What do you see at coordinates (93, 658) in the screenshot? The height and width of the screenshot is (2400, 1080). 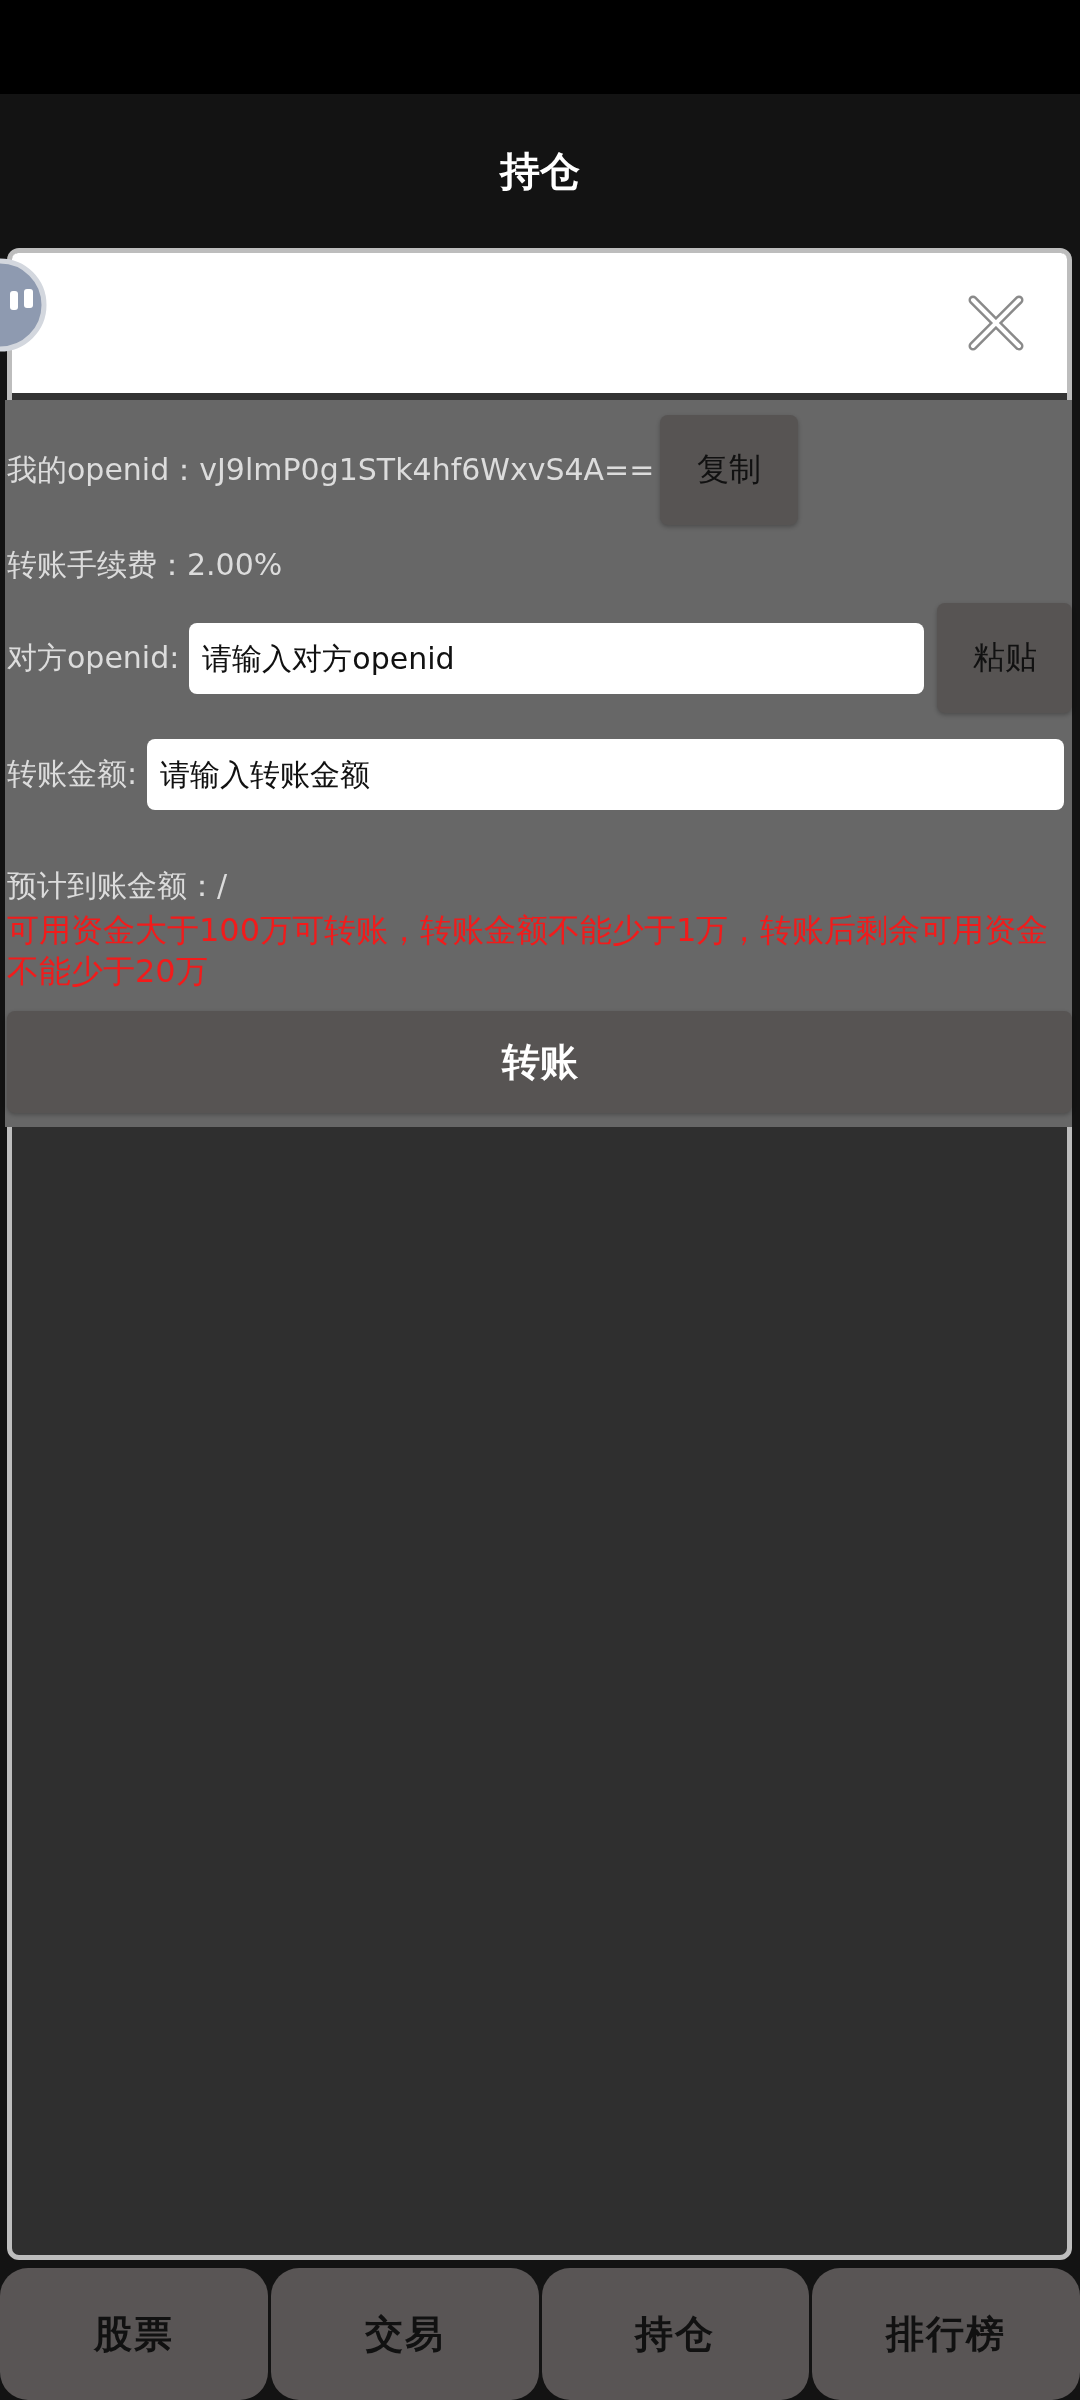 I see `field-label: 对方openid:` at bounding box center [93, 658].